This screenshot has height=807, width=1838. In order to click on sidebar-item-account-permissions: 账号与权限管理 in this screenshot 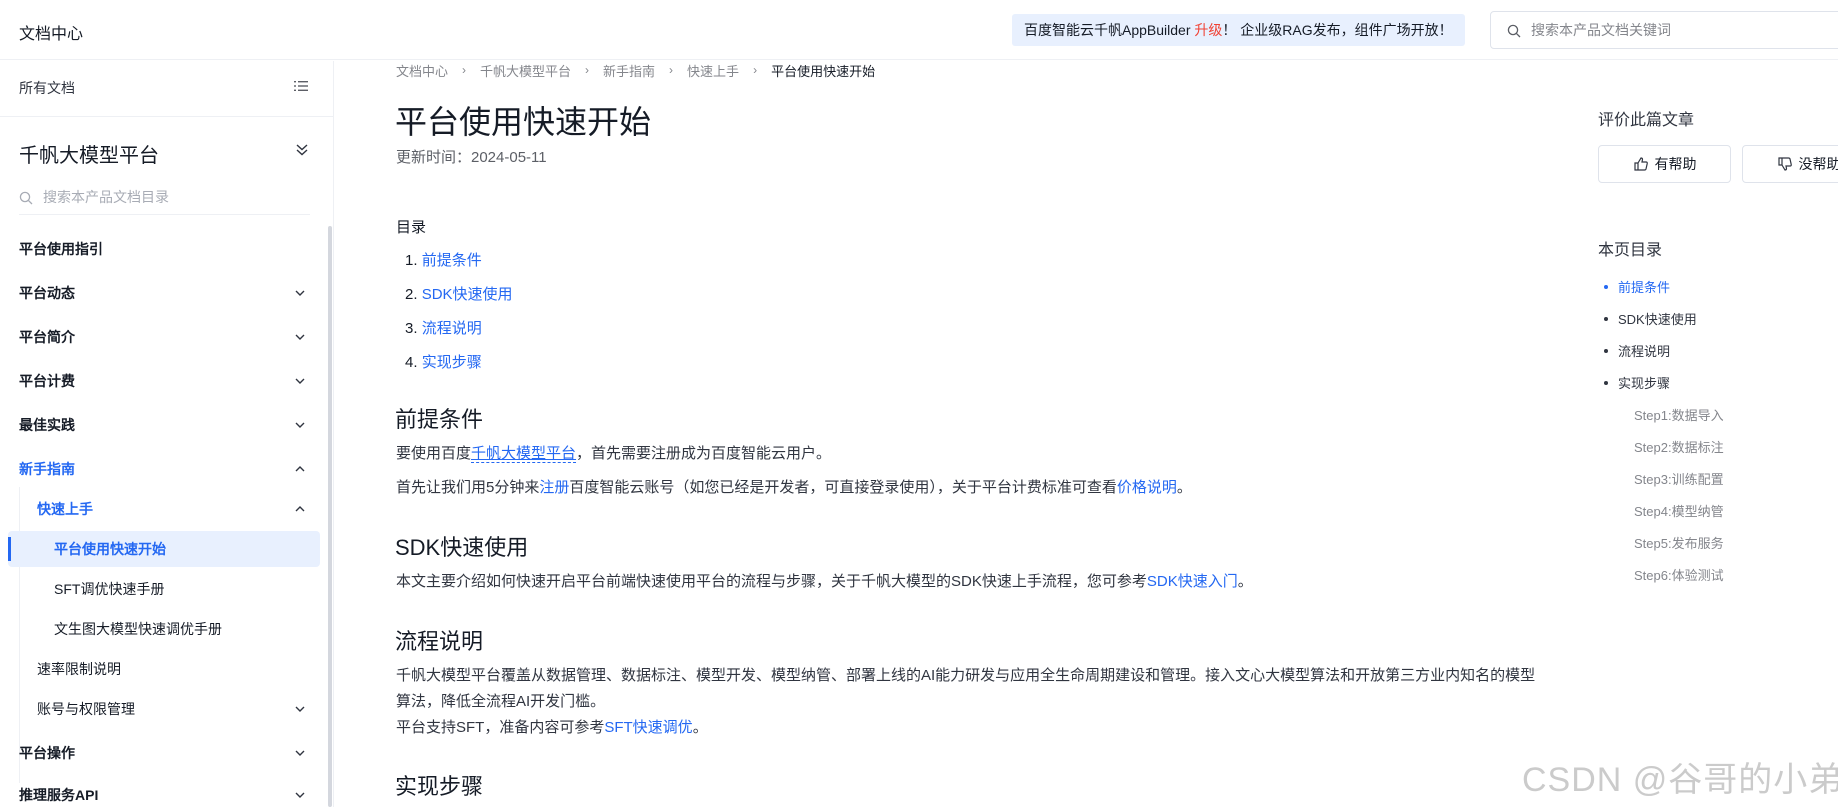, I will do `click(164, 709)`.